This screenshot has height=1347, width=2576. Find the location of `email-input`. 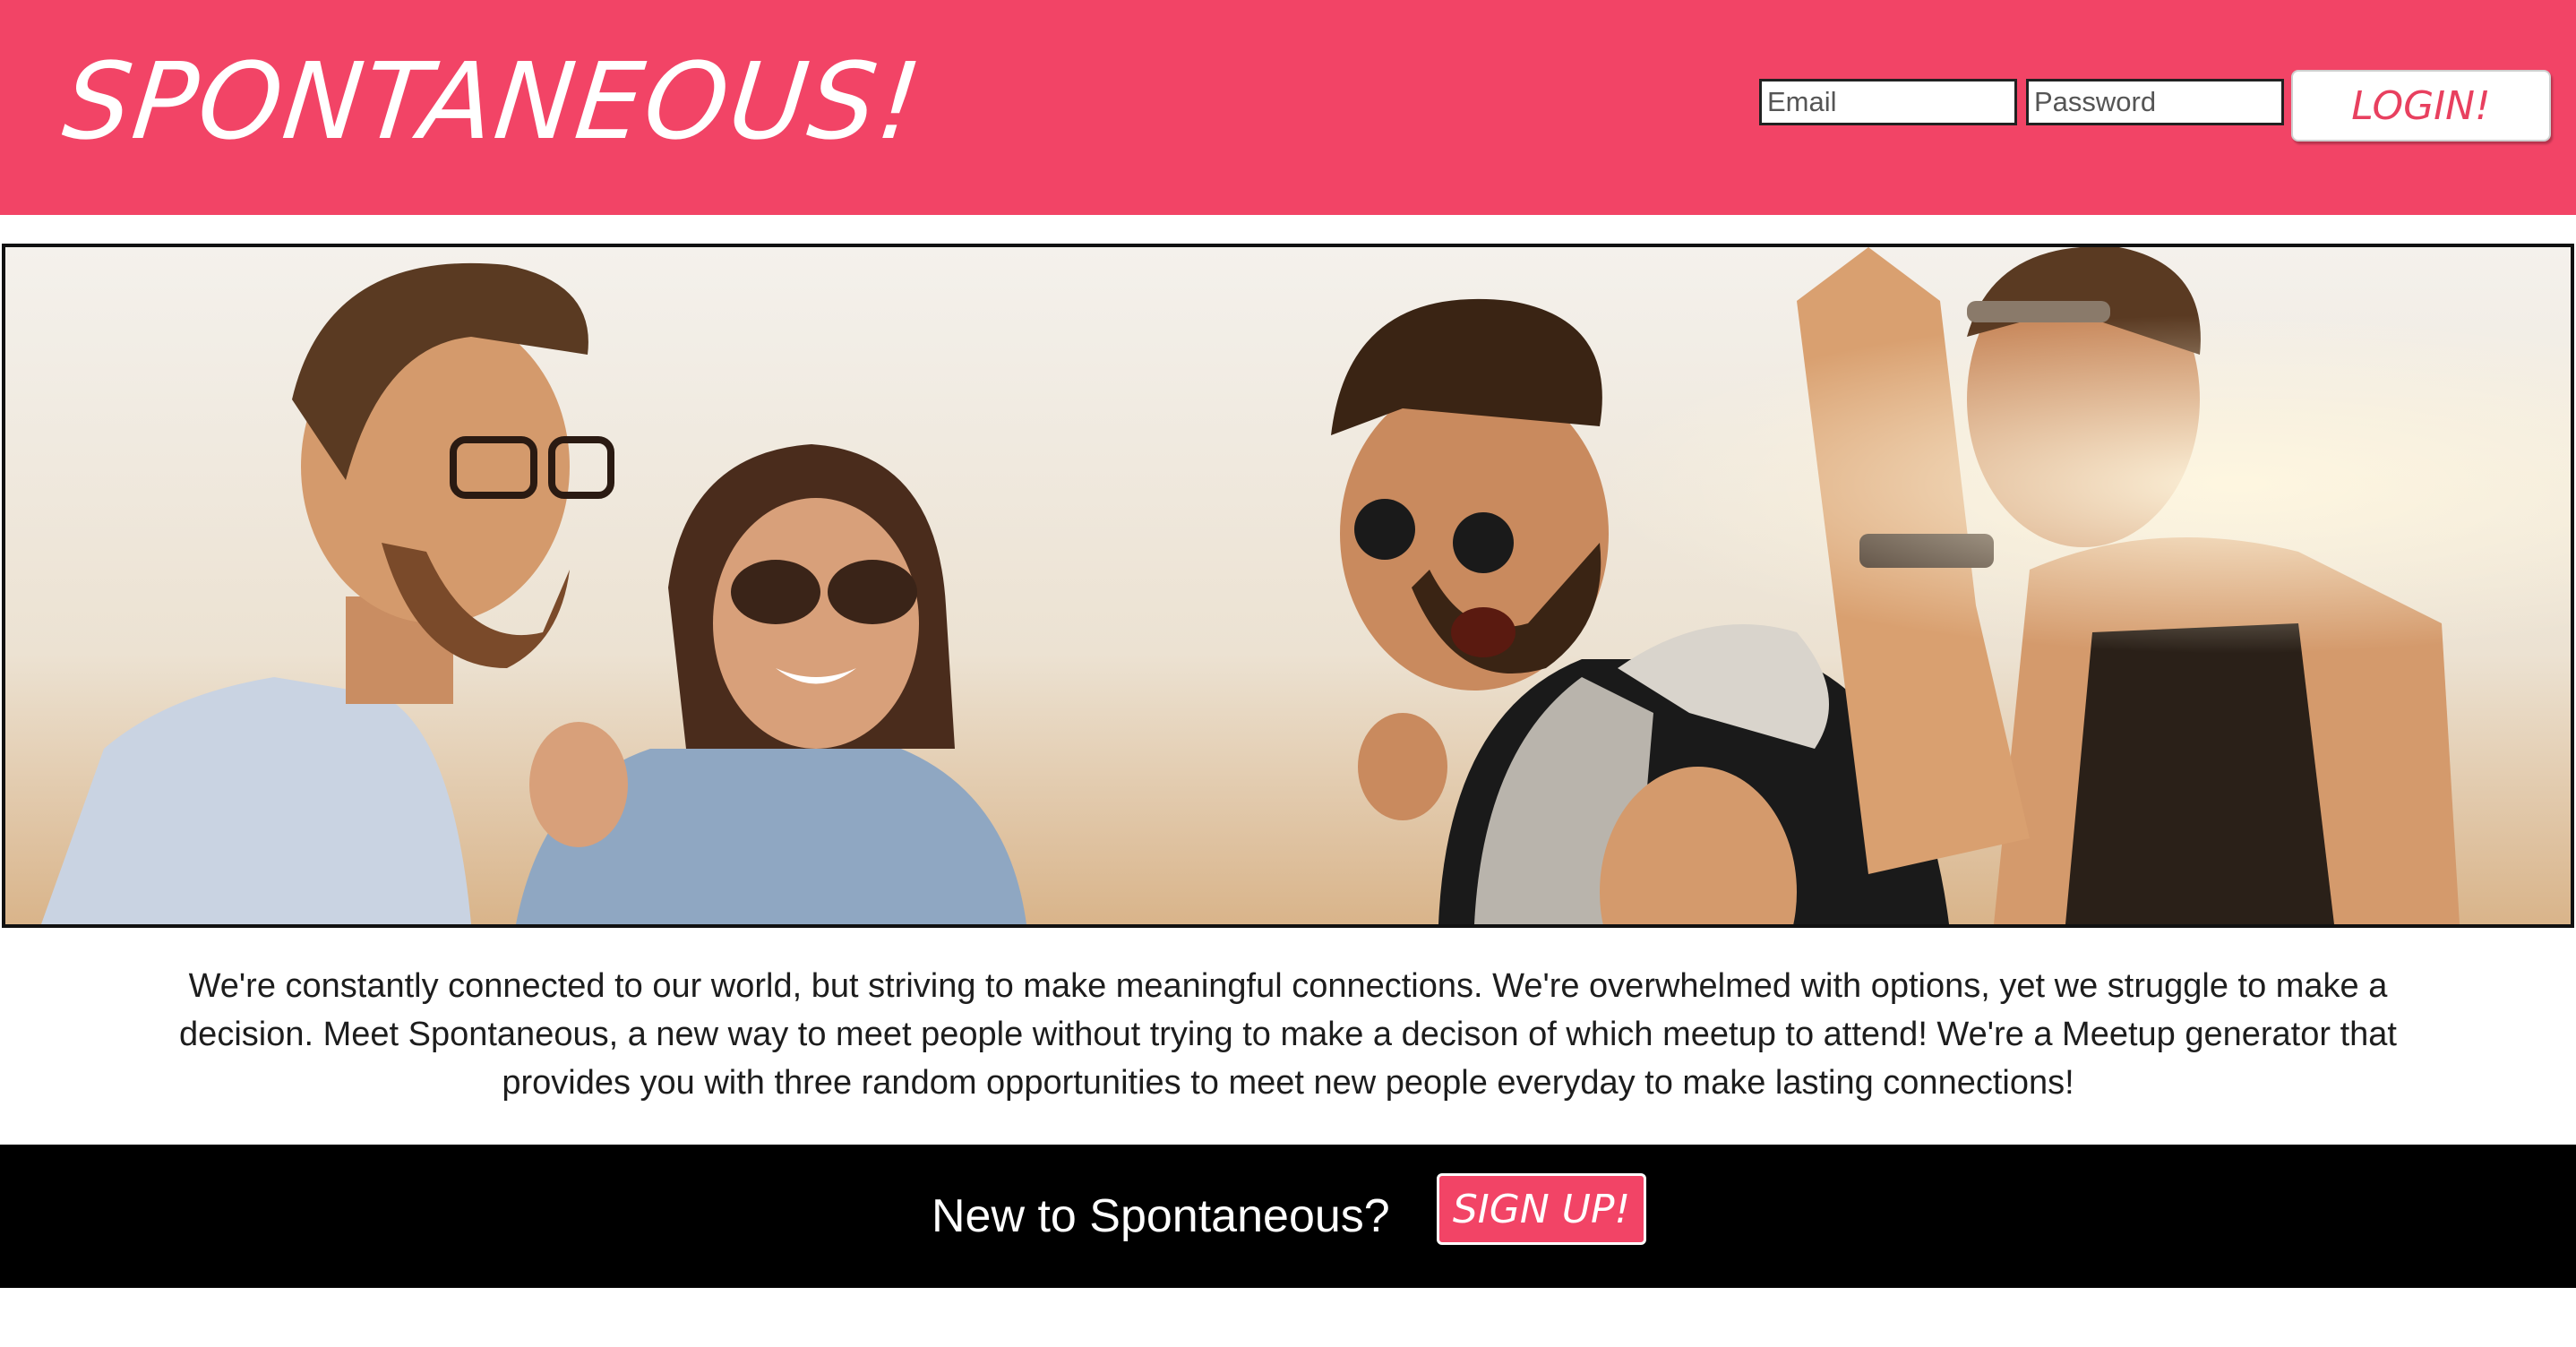

email-input is located at coordinates (1888, 102).